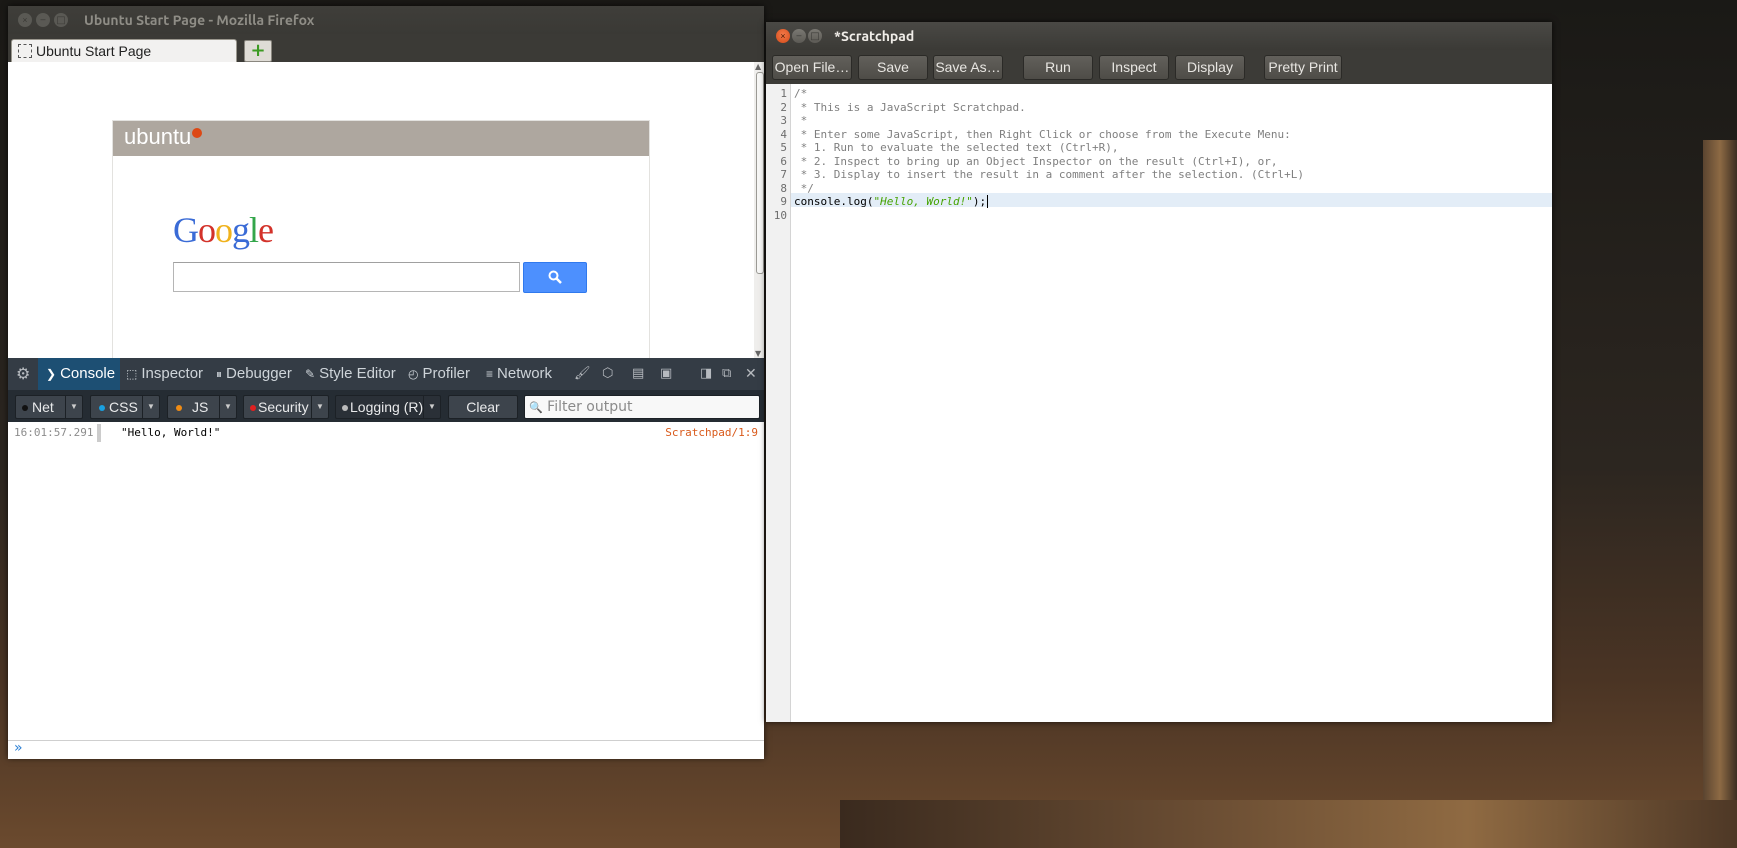 Image resolution: width=1737 pixels, height=848 pixels. I want to click on scroll-up-icon: ▲, so click(758, 66).